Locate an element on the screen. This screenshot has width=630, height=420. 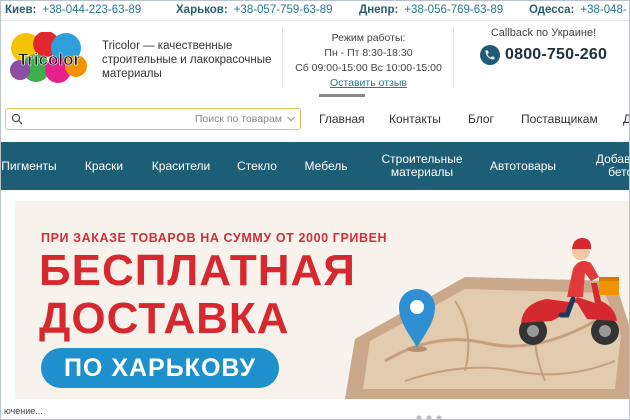
search-box is located at coordinates (153, 119).